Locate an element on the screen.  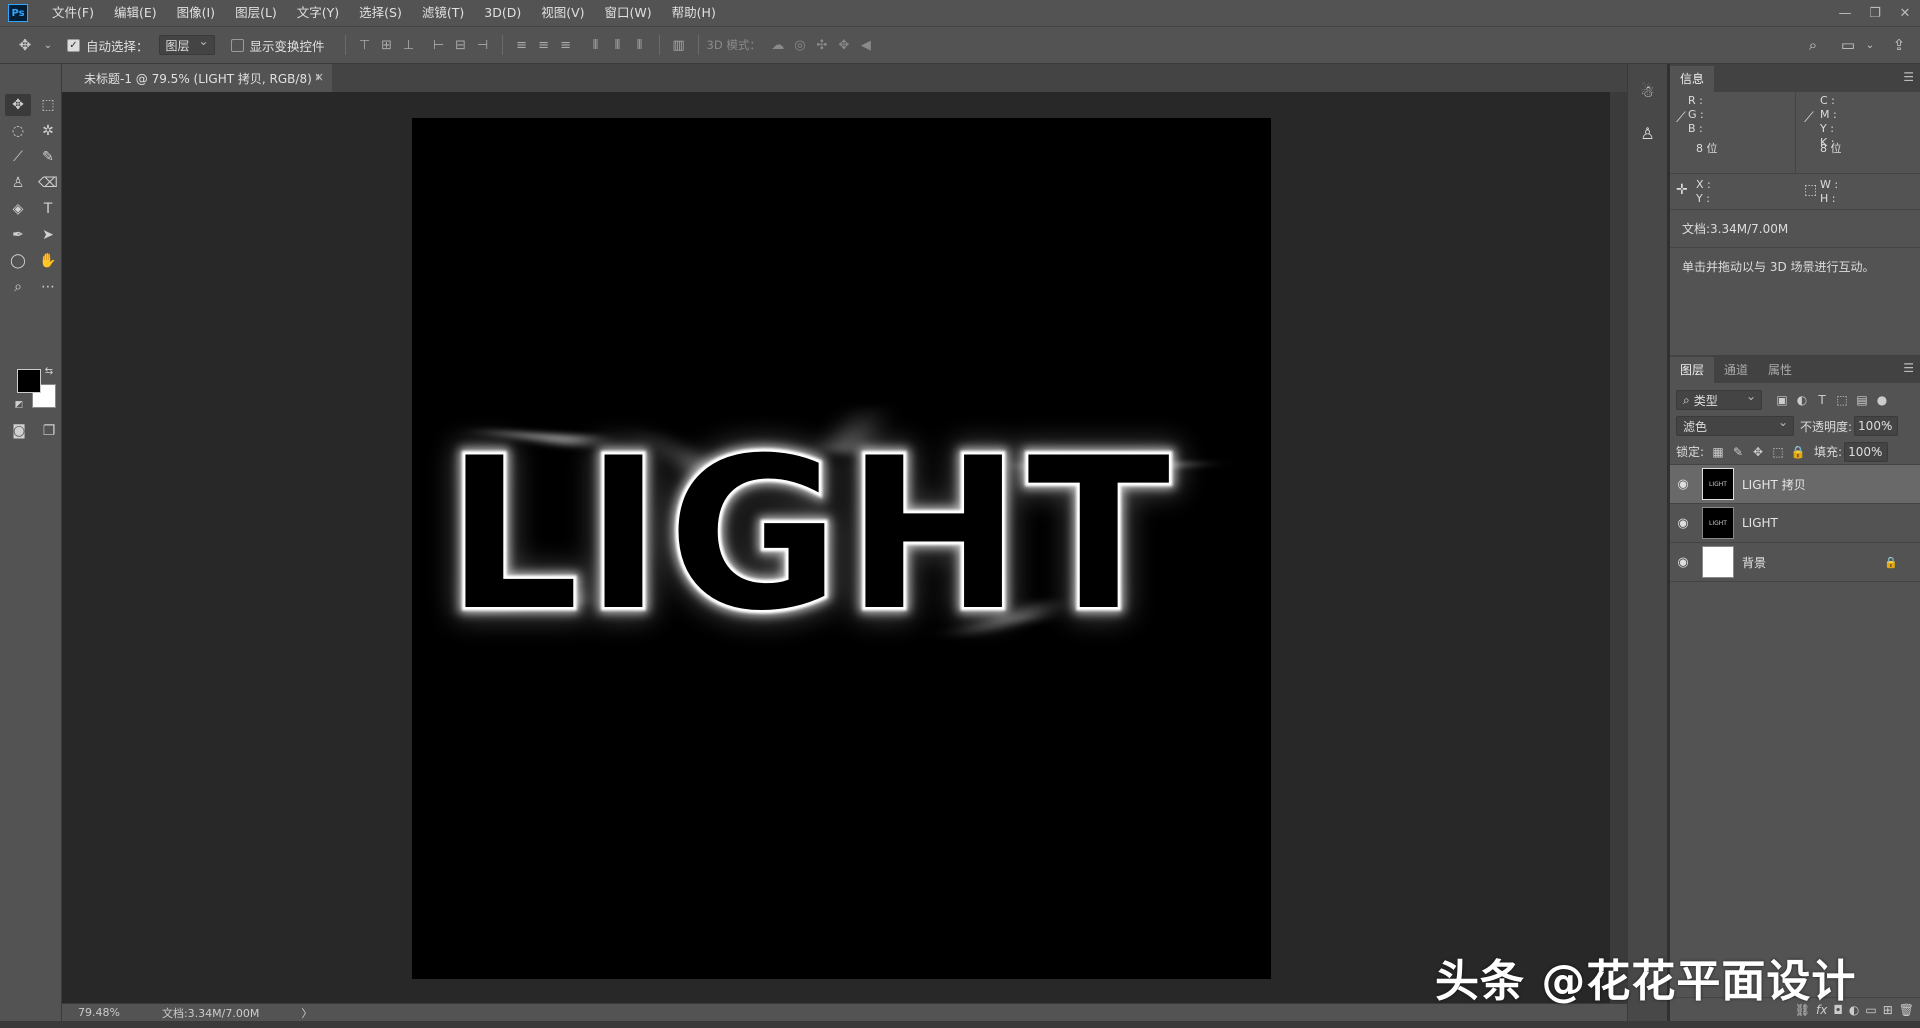
status-arrow-icon: 〉 is located at coordinates (306, 1013).